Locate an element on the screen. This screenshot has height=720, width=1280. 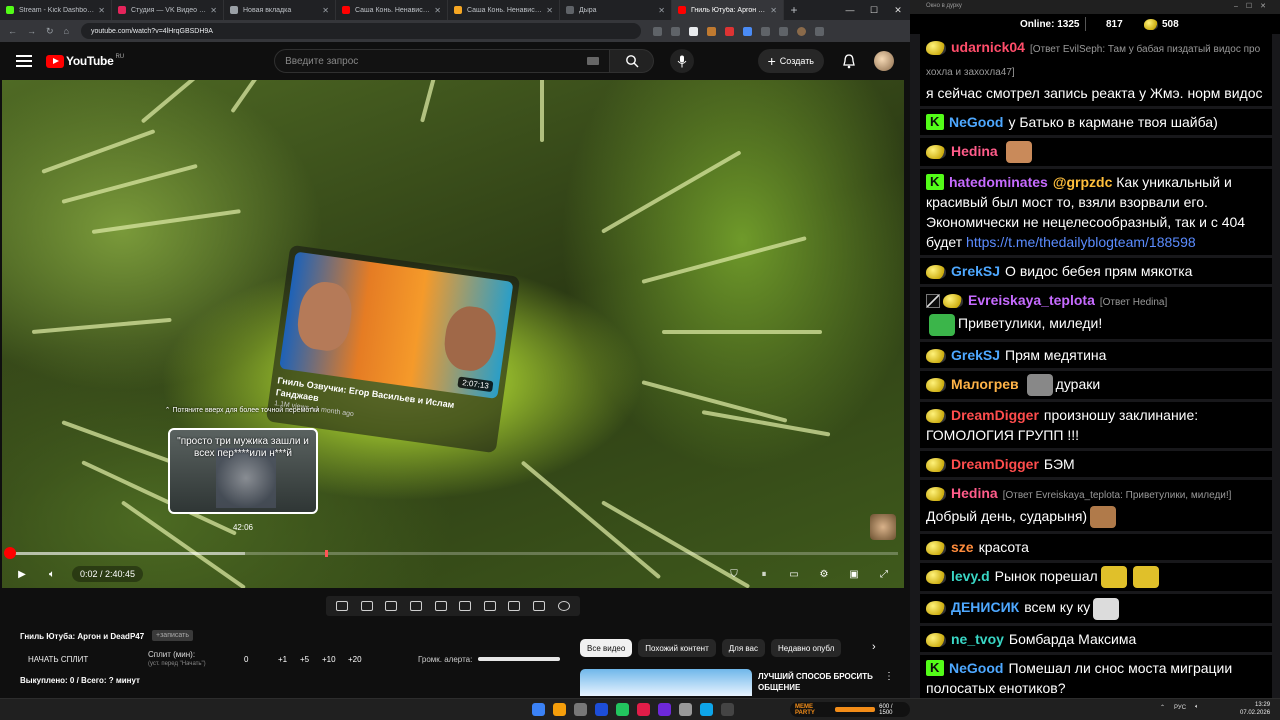
chat-username: ne_tvoy is located at coordinates (977, 639).